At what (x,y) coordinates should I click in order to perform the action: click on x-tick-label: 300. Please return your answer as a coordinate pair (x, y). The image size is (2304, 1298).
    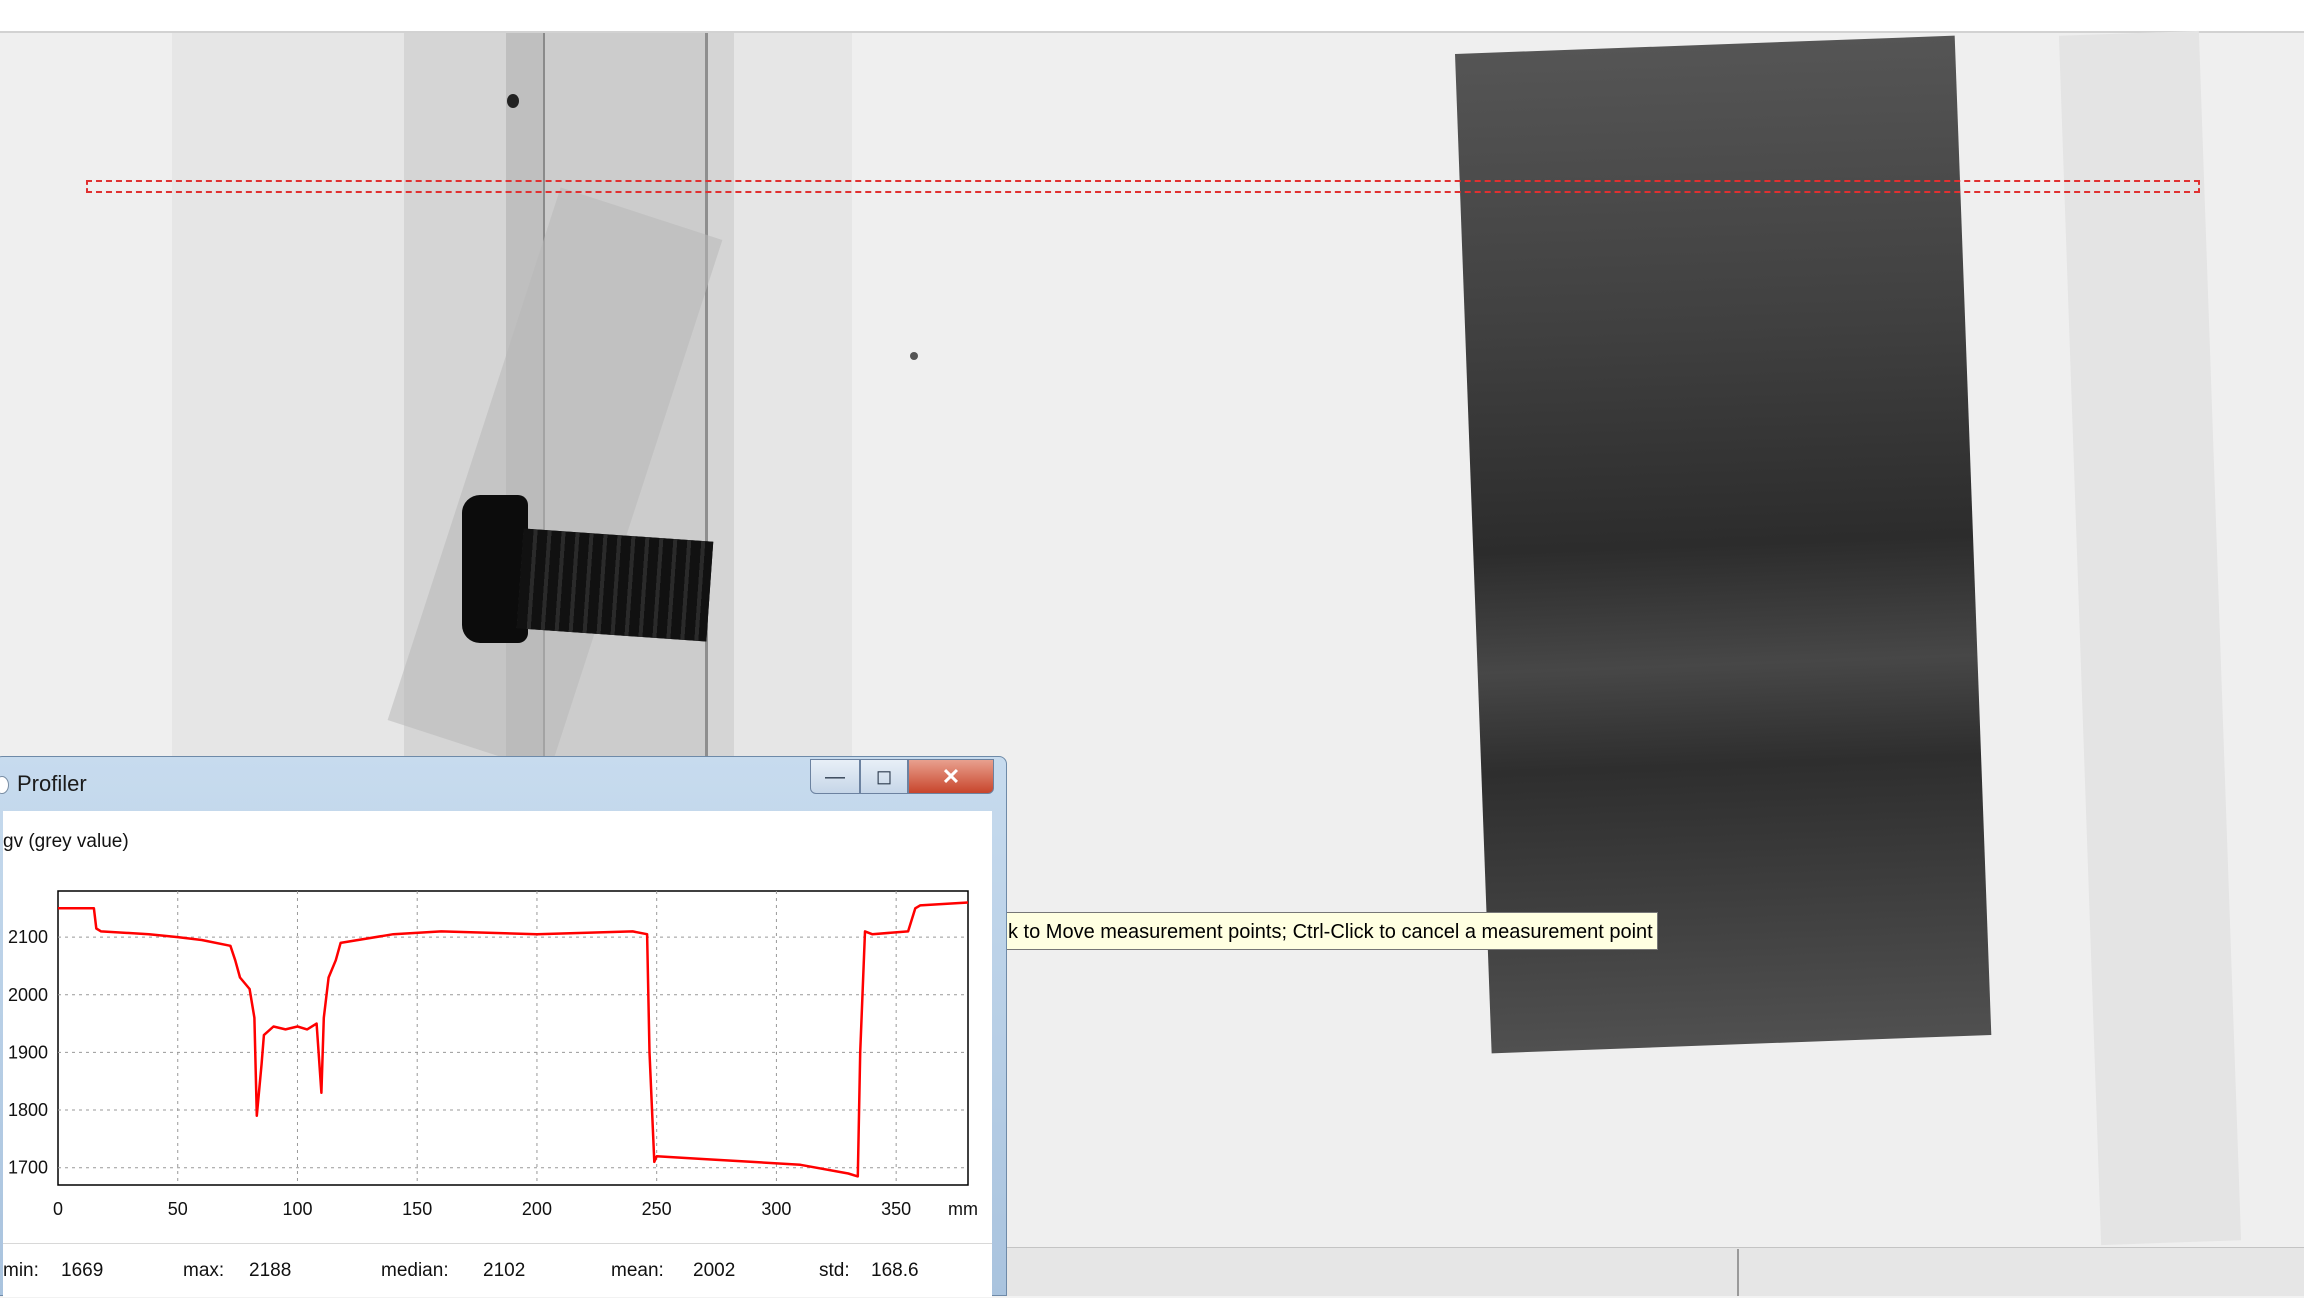
    Looking at the image, I should click on (776, 1209).